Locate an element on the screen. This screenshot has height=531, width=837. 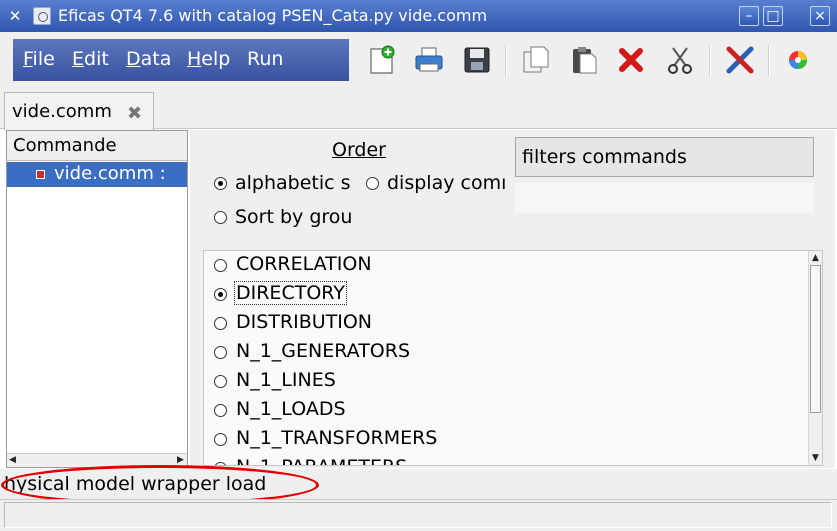
delete-icon is located at coordinates (631, 60).